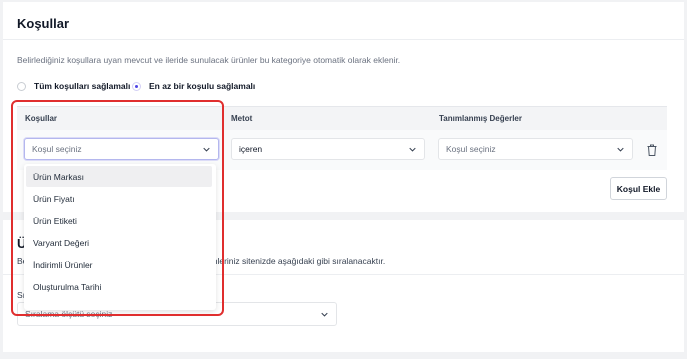 This screenshot has height=359, width=687. I want to click on radio-any-condition: En az bir koşulu sağlamalı, so click(193, 86).